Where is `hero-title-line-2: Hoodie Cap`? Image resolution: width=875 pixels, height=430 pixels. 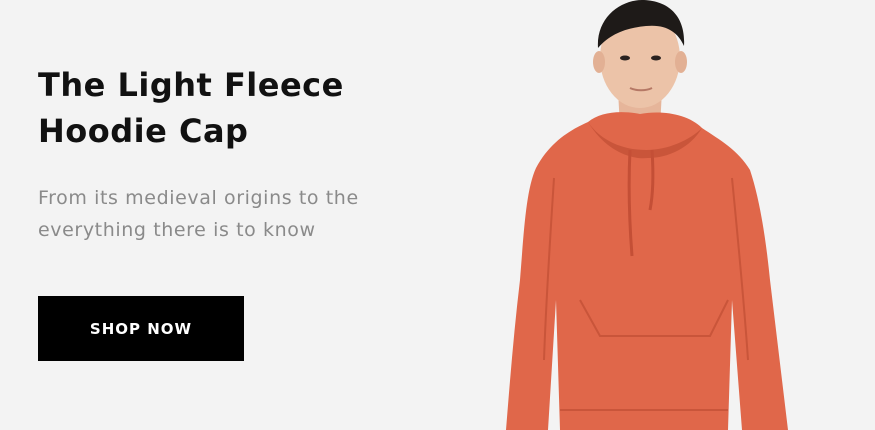
hero-title-line-2: Hoodie Cap is located at coordinates (143, 131).